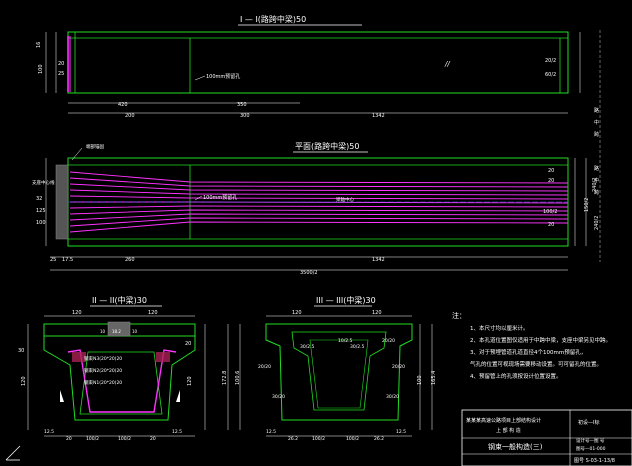 The height and width of the screenshot is (466, 632). What do you see at coordinates (41, 211) in the screenshot?
I see `plan-side-left-2: 125` at bounding box center [41, 211].